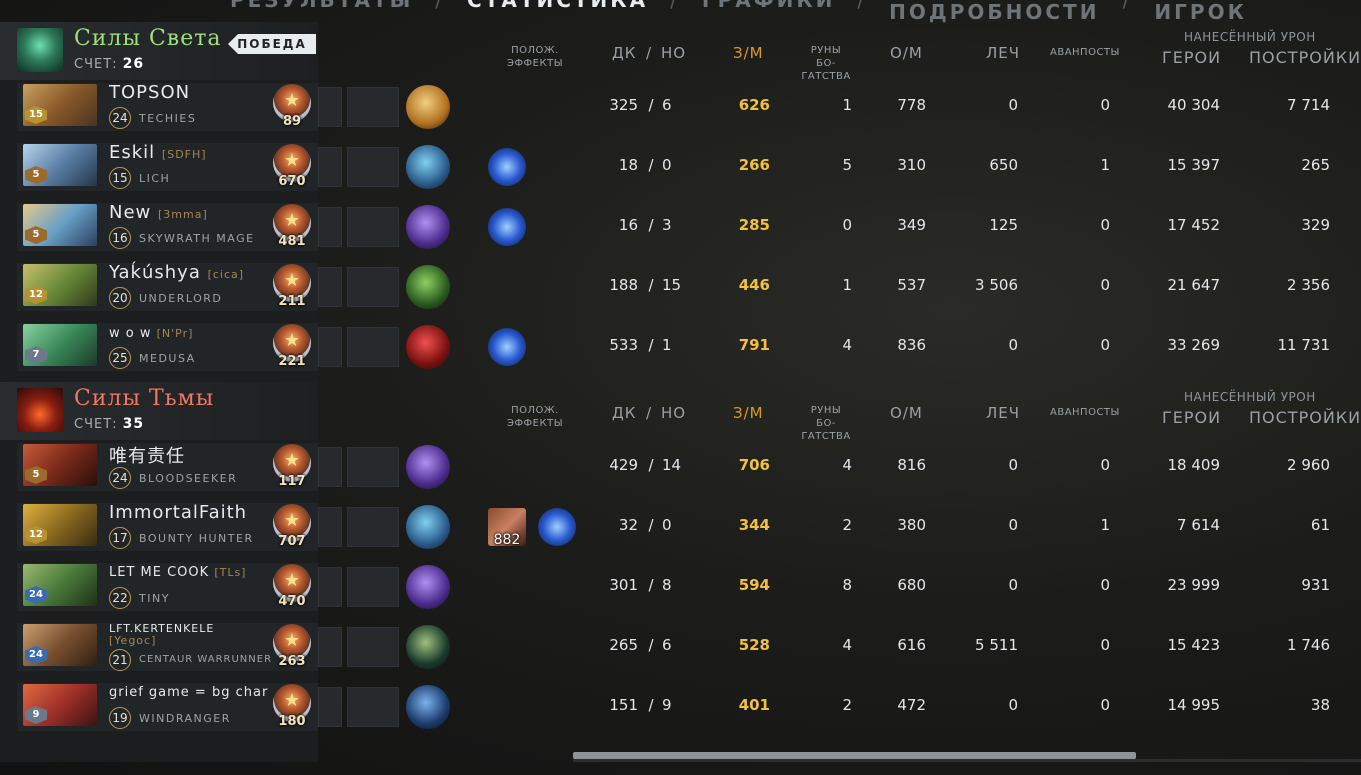 This screenshot has height=775, width=1361. I want to click on col-slash: /, so click(649, 53).